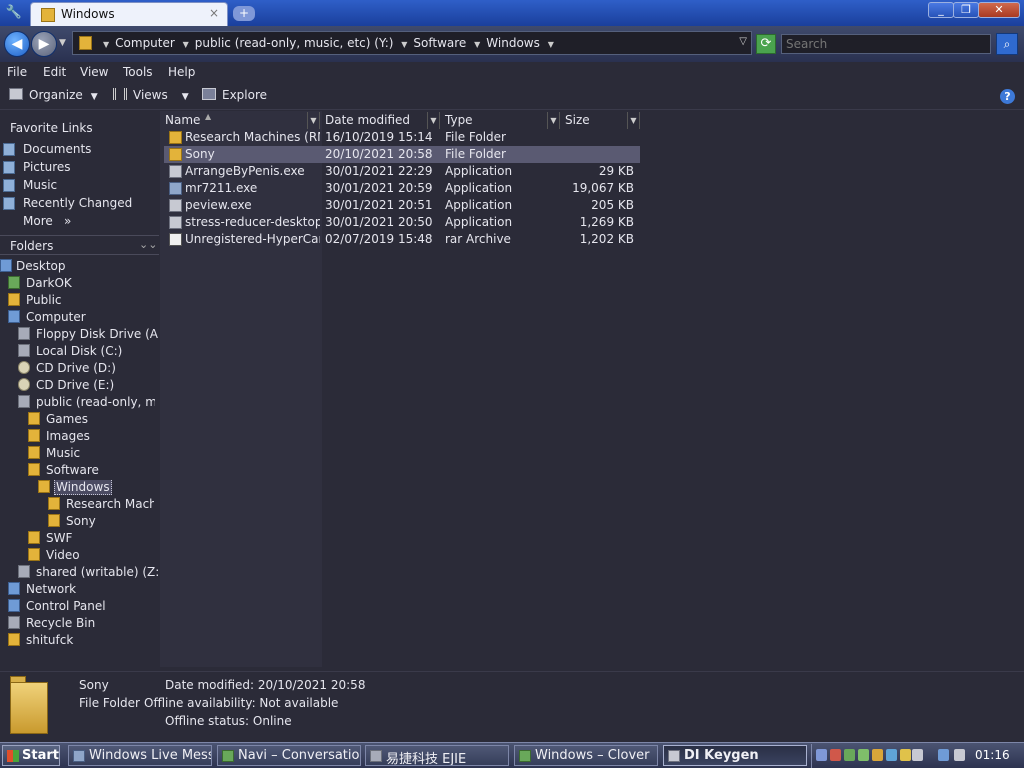  Describe the element at coordinates (835, 755) in the screenshot. I see `tray-security-icon` at that location.